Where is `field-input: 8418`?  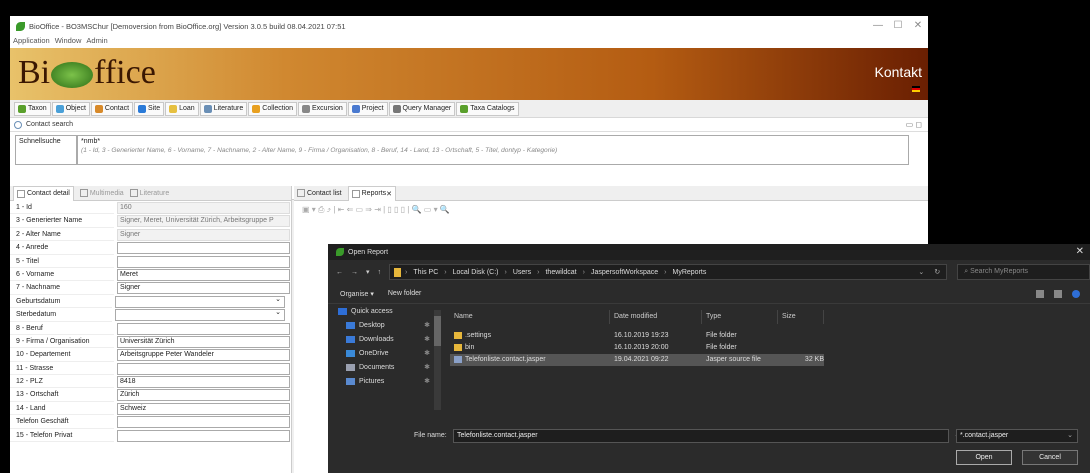
field-input: 8418 is located at coordinates (203, 382).